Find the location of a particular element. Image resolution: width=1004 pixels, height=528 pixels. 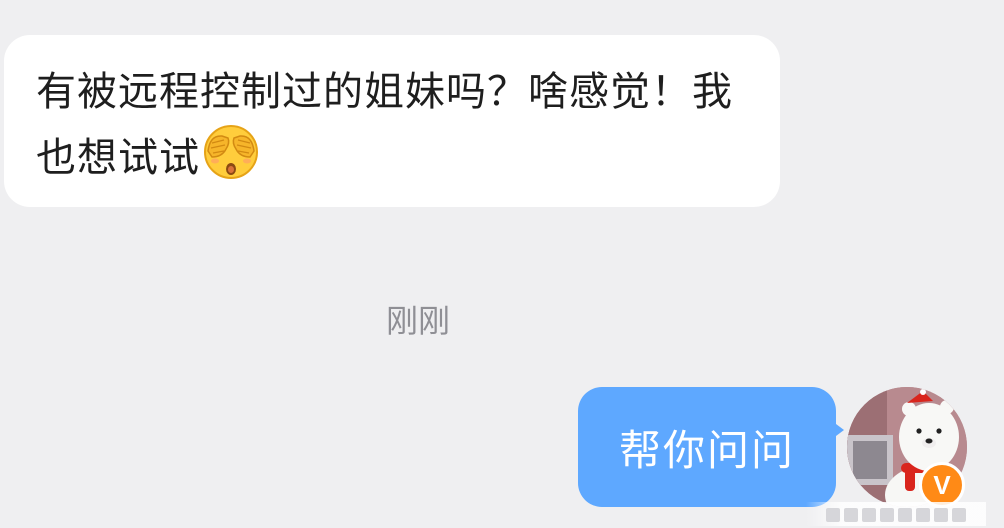

message-timestamp: 刚刚 is located at coordinates (417, 321).